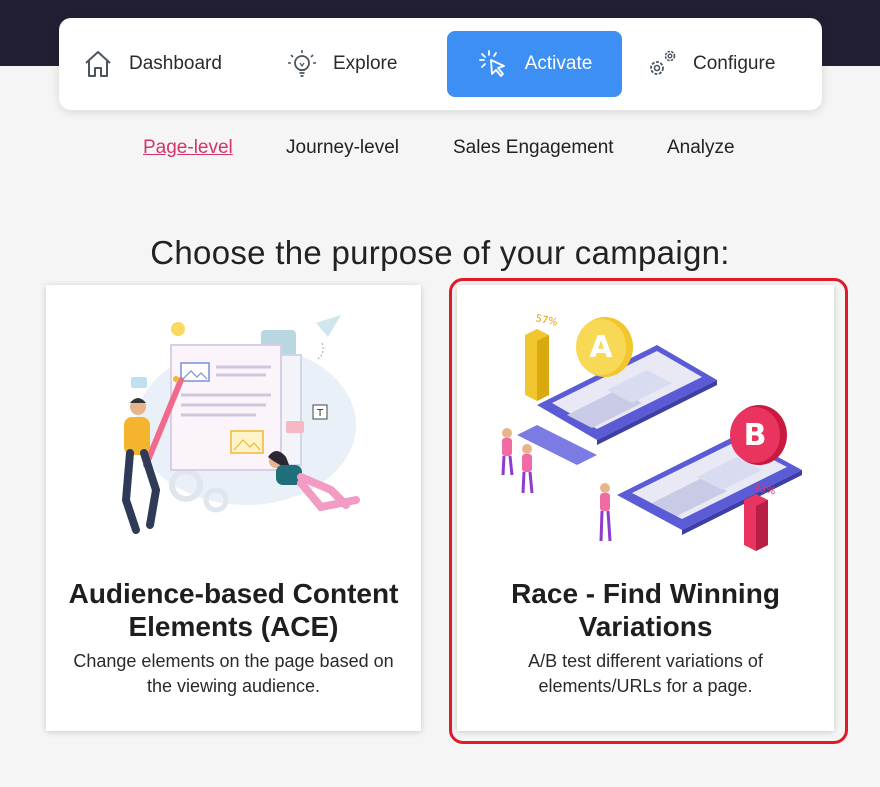 The width and height of the screenshot is (880, 787). I want to click on cursor-click-icon, so click(491, 63).